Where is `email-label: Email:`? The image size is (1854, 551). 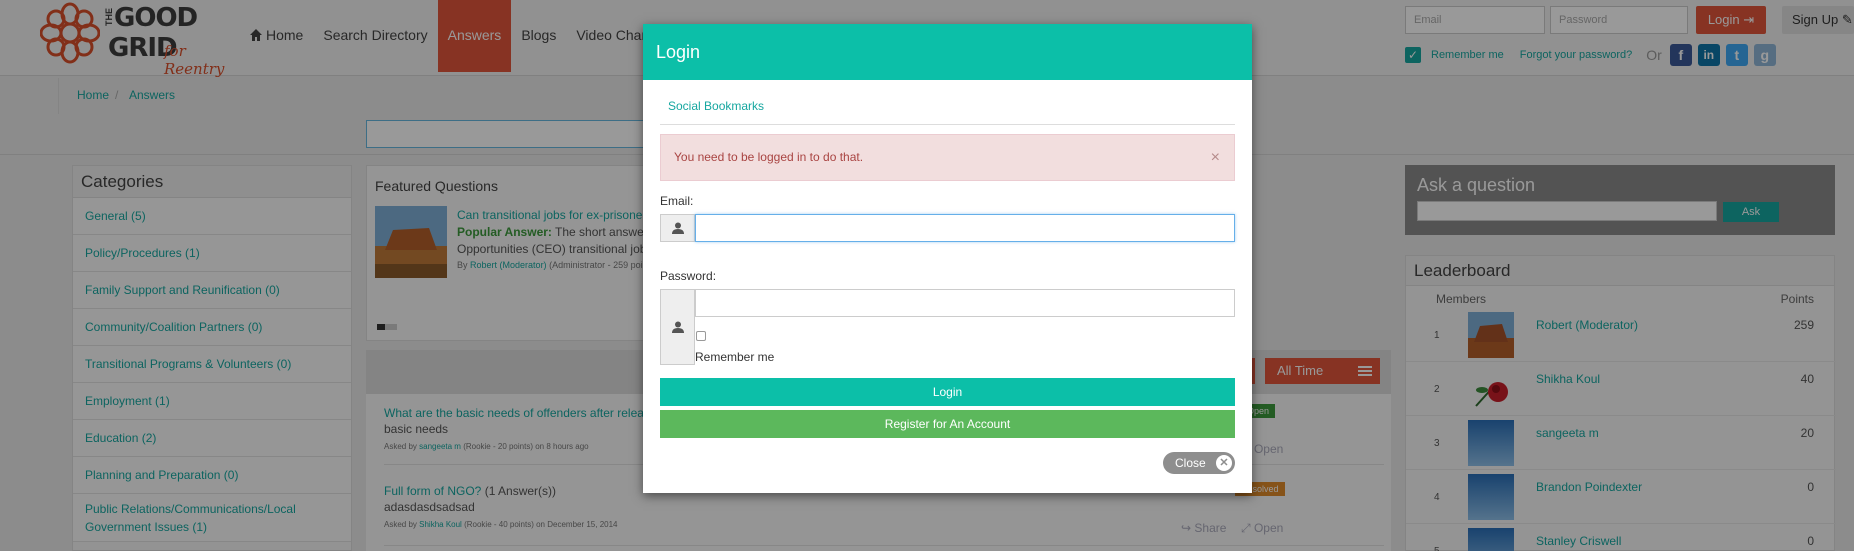 email-label: Email: is located at coordinates (677, 201).